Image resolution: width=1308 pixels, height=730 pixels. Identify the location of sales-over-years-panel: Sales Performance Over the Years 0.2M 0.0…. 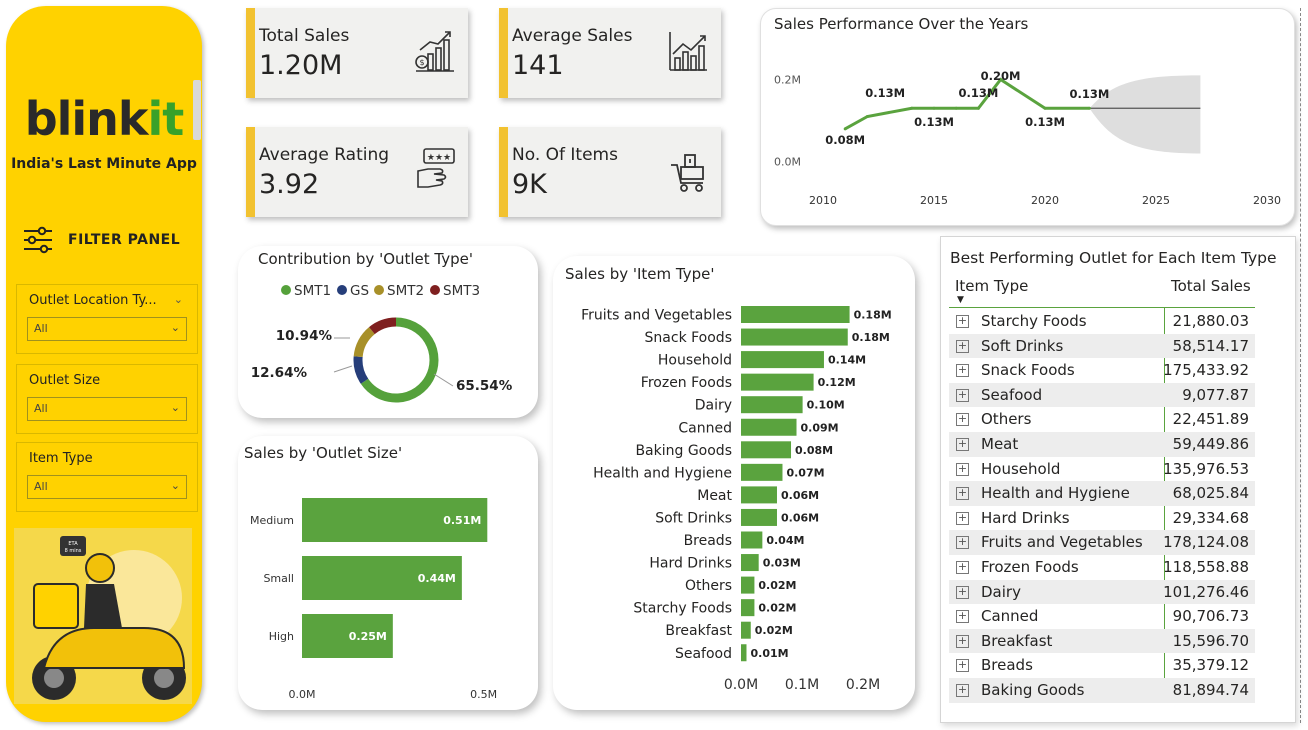
(1027, 117).